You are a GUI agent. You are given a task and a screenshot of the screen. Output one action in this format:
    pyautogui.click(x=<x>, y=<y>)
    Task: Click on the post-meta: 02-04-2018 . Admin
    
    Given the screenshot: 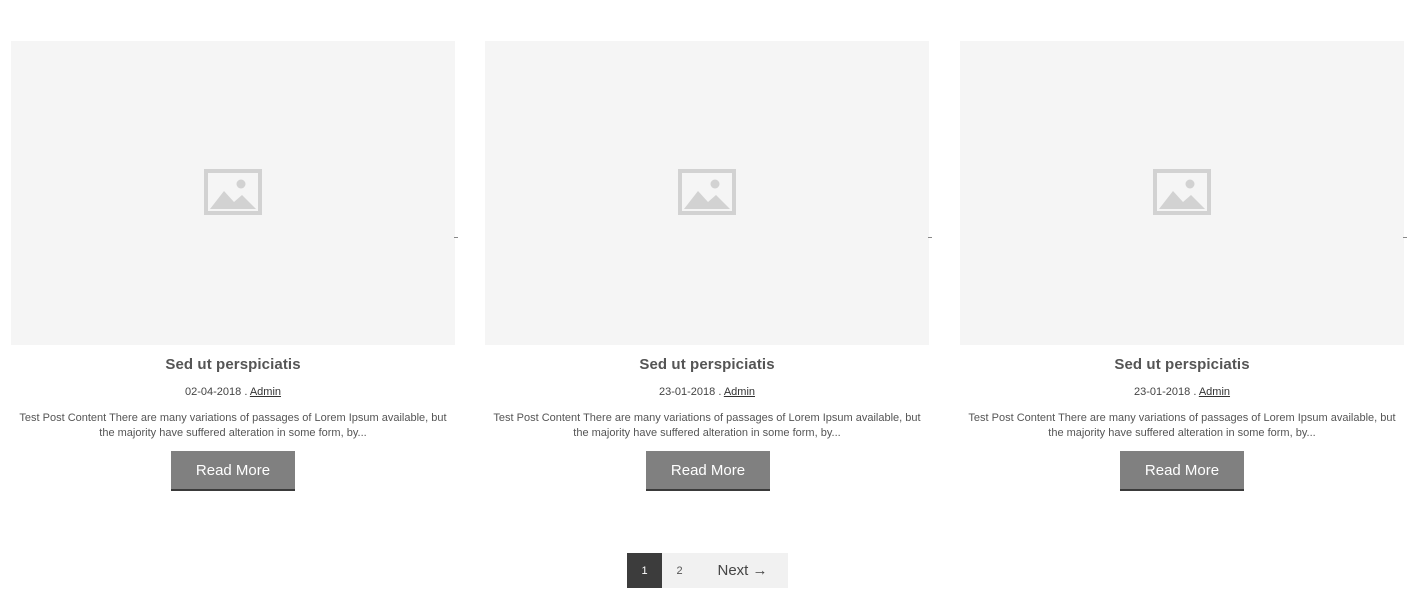 What is the action you would take?
    pyautogui.click(x=233, y=392)
    